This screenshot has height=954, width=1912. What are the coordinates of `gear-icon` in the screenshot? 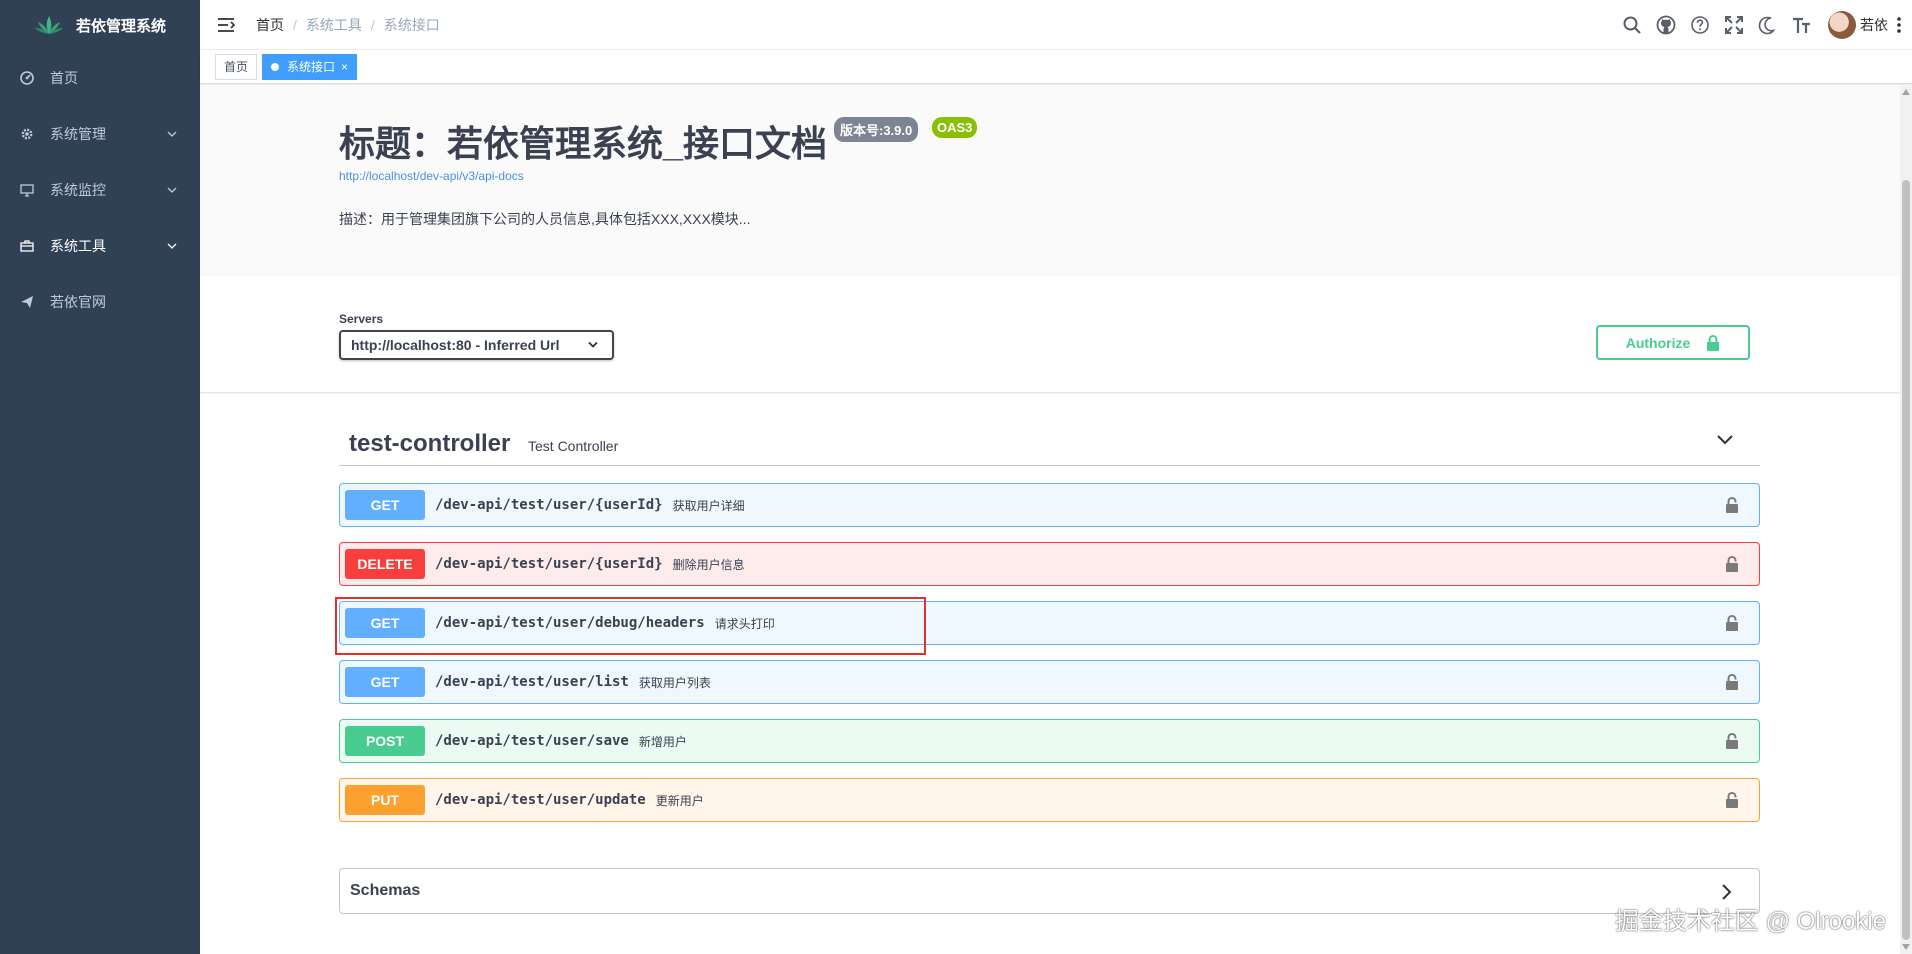 It's located at (27, 134).